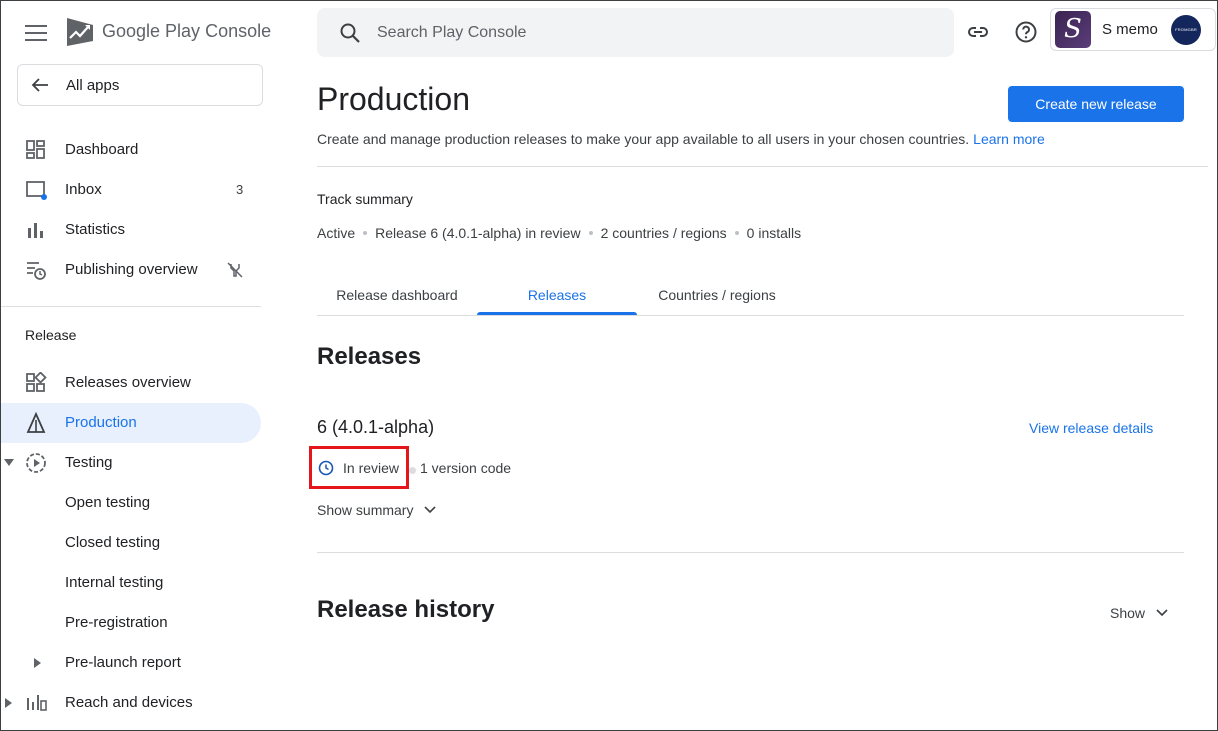 The height and width of the screenshot is (731, 1218). I want to click on all-apps-button: All apps, so click(140, 85).